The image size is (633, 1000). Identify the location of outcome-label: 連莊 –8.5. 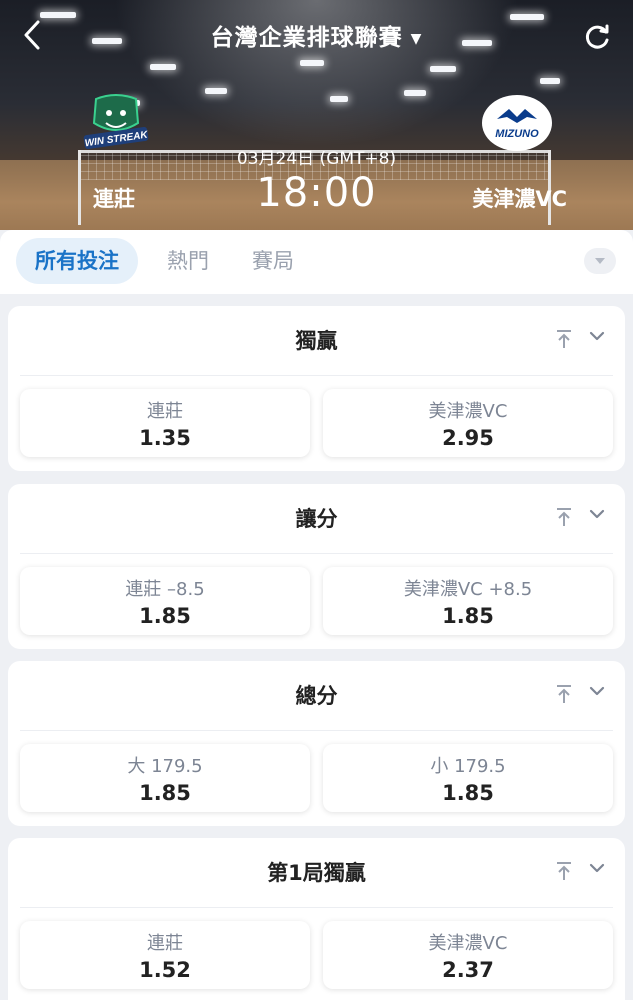
(165, 589).